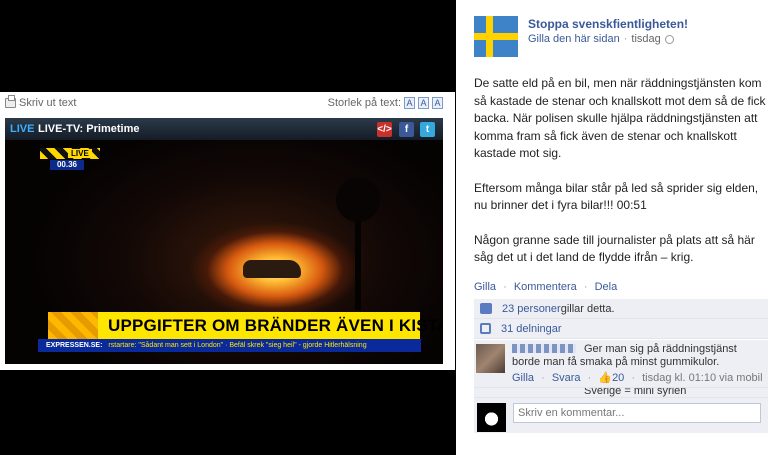  I want to click on live-label: LIVE, so click(22, 129).